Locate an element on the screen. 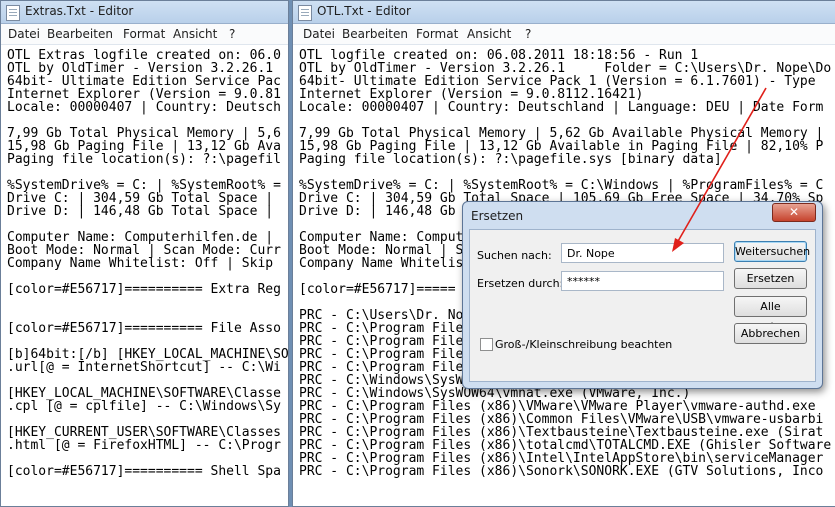 The image size is (835, 507). find-input: Dr. Nope is located at coordinates (642, 253).